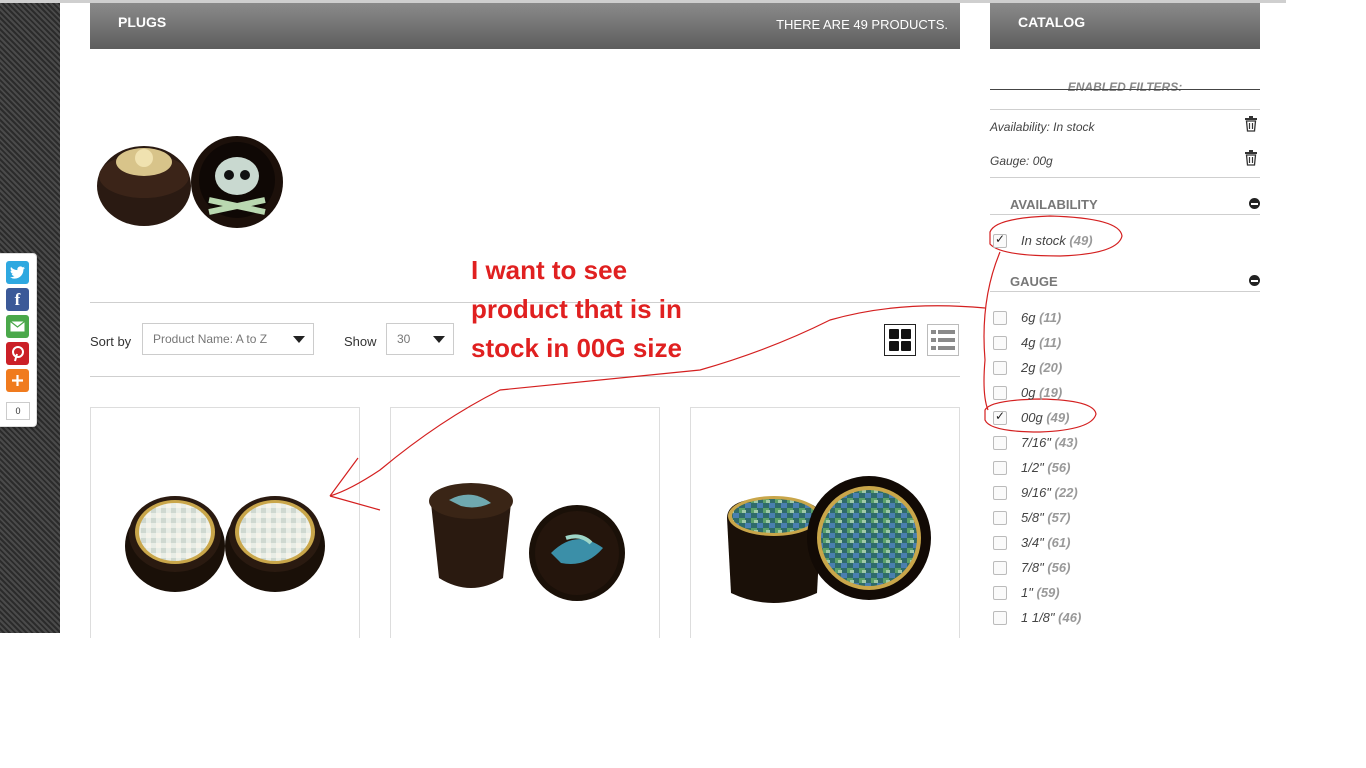 This screenshot has width=1366, height=768. What do you see at coordinates (1040, 592) in the screenshot?
I see `filter-option-label: 1" (59)` at bounding box center [1040, 592].